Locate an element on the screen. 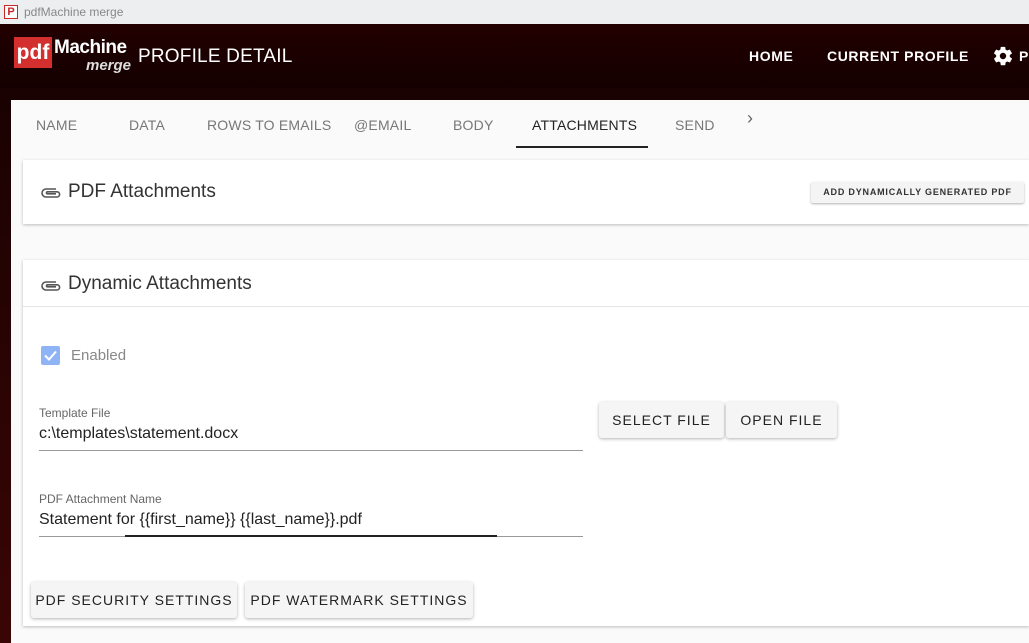  tab-data: DATA is located at coordinates (147, 125).